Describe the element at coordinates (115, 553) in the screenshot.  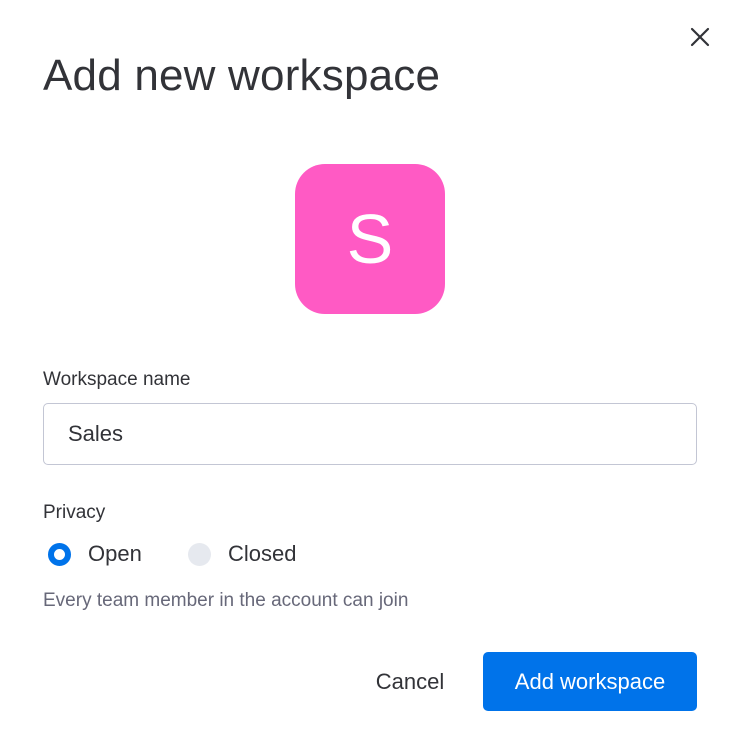
I see `privacy-option-label: Open` at that location.